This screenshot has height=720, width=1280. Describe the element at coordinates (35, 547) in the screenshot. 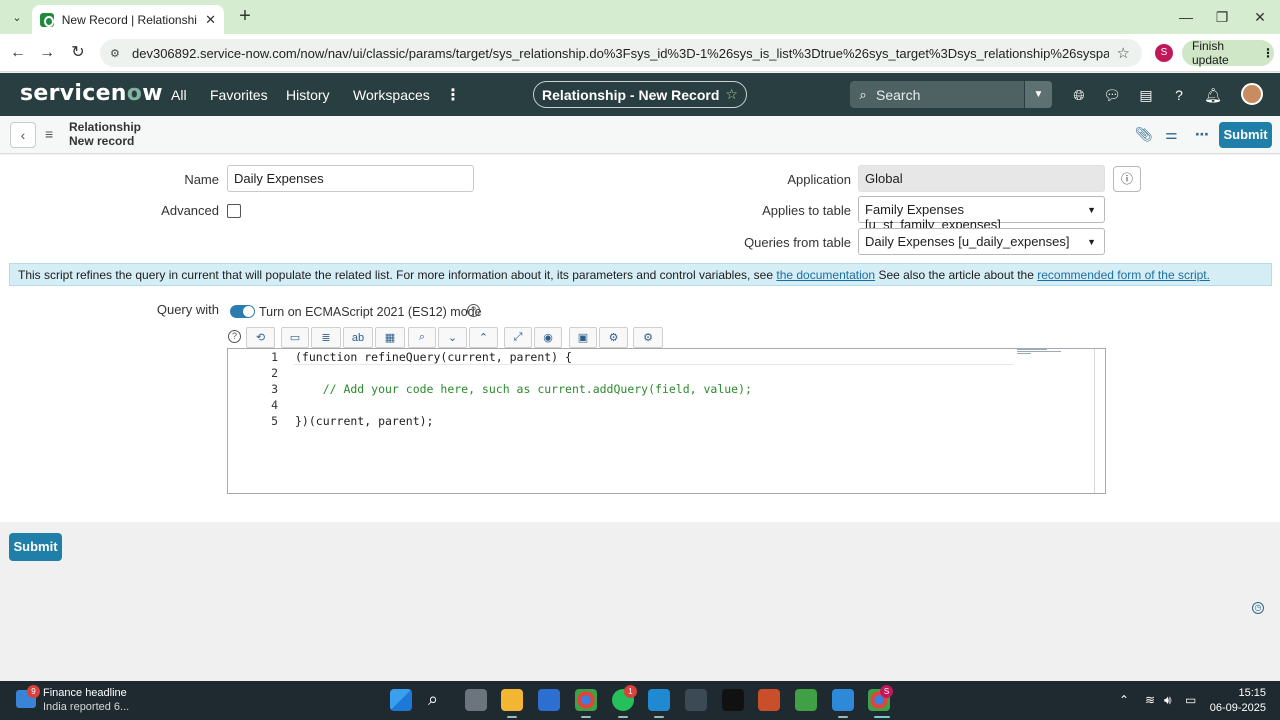

I see `submit-button-bottom: Submit` at that location.